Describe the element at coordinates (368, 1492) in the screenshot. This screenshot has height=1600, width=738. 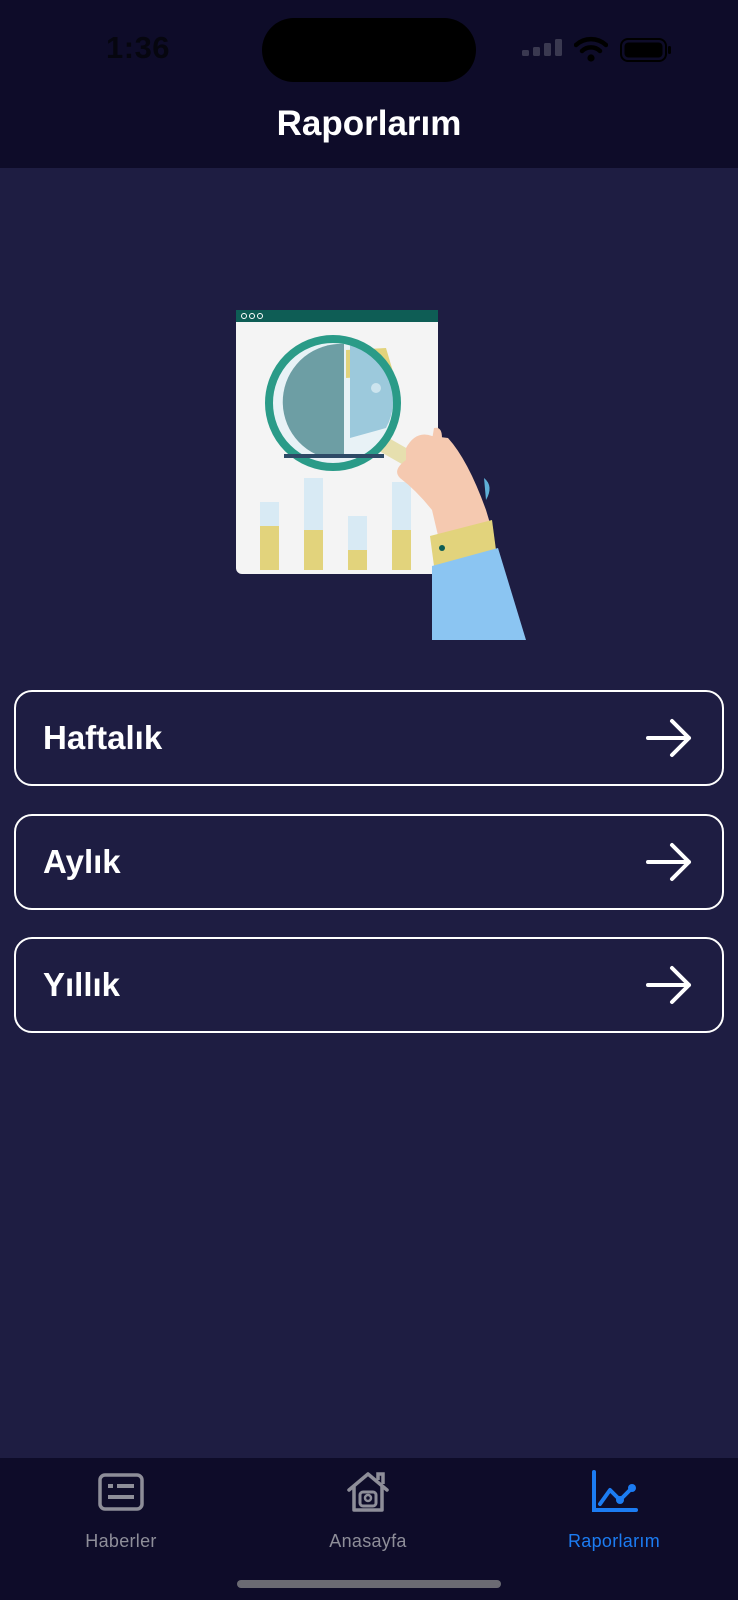
I see `home-icon` at that location.